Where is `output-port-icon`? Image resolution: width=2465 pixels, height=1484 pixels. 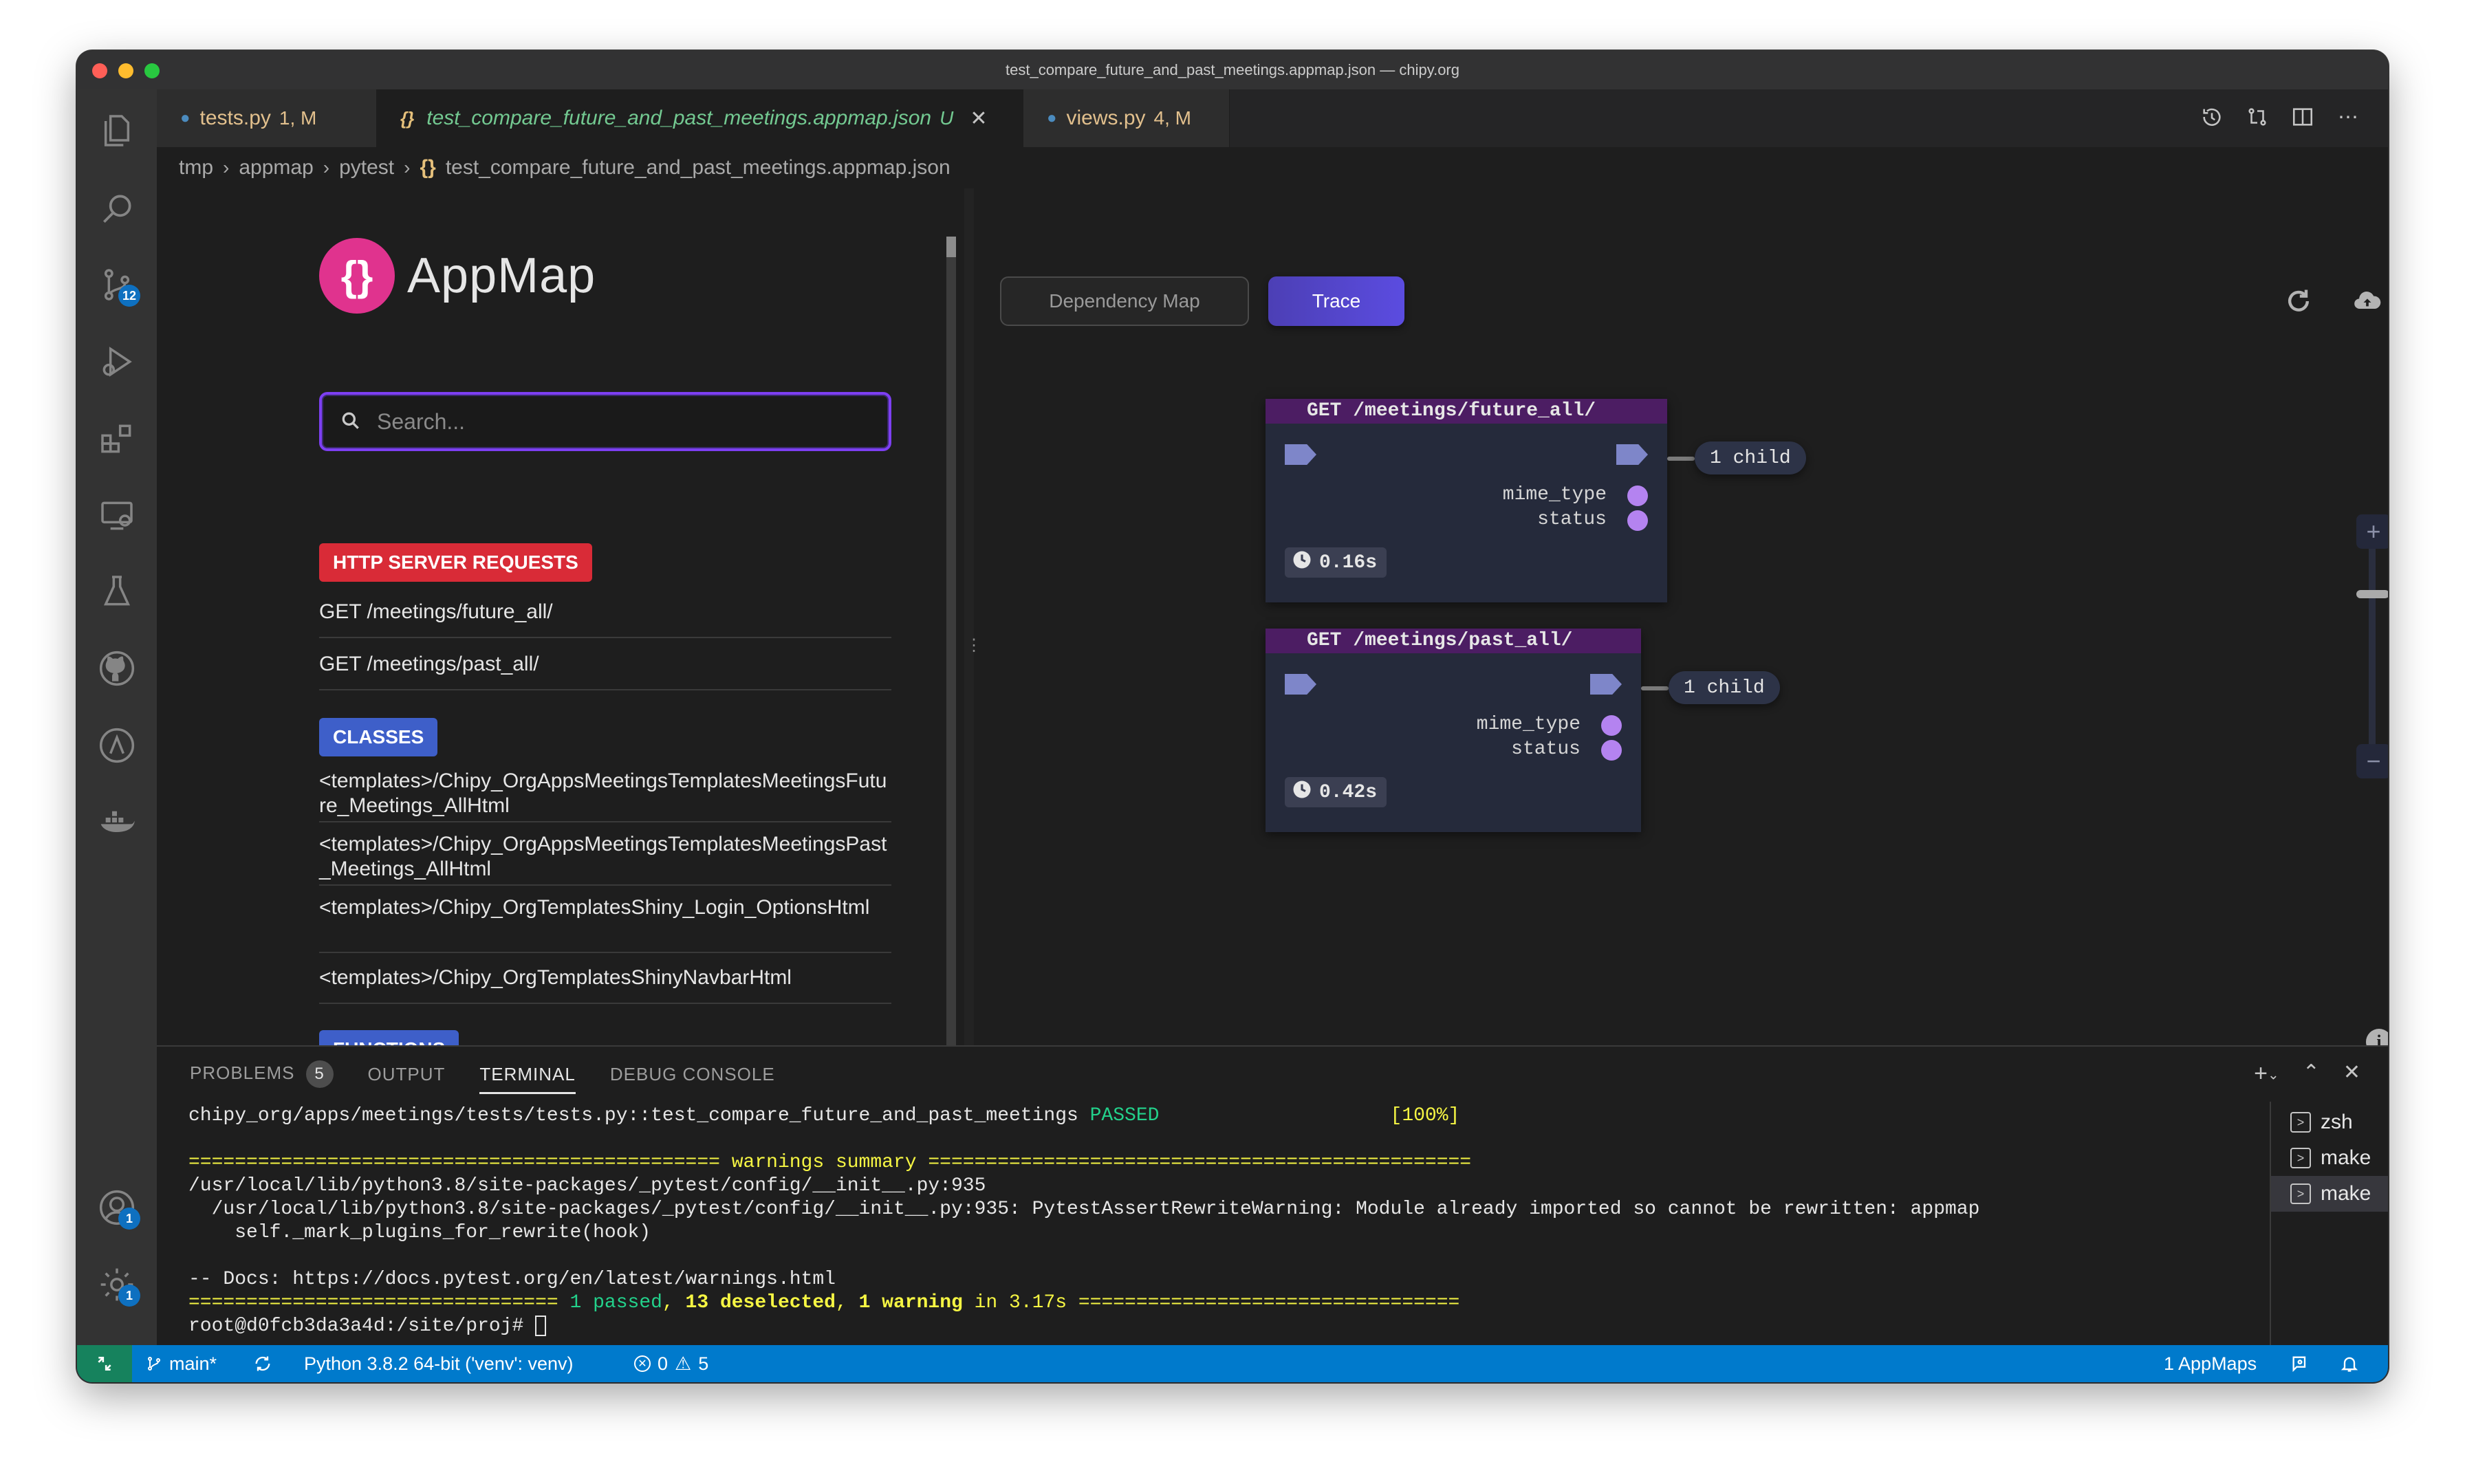 output-port-icon is located at coordinates (1606, 684).